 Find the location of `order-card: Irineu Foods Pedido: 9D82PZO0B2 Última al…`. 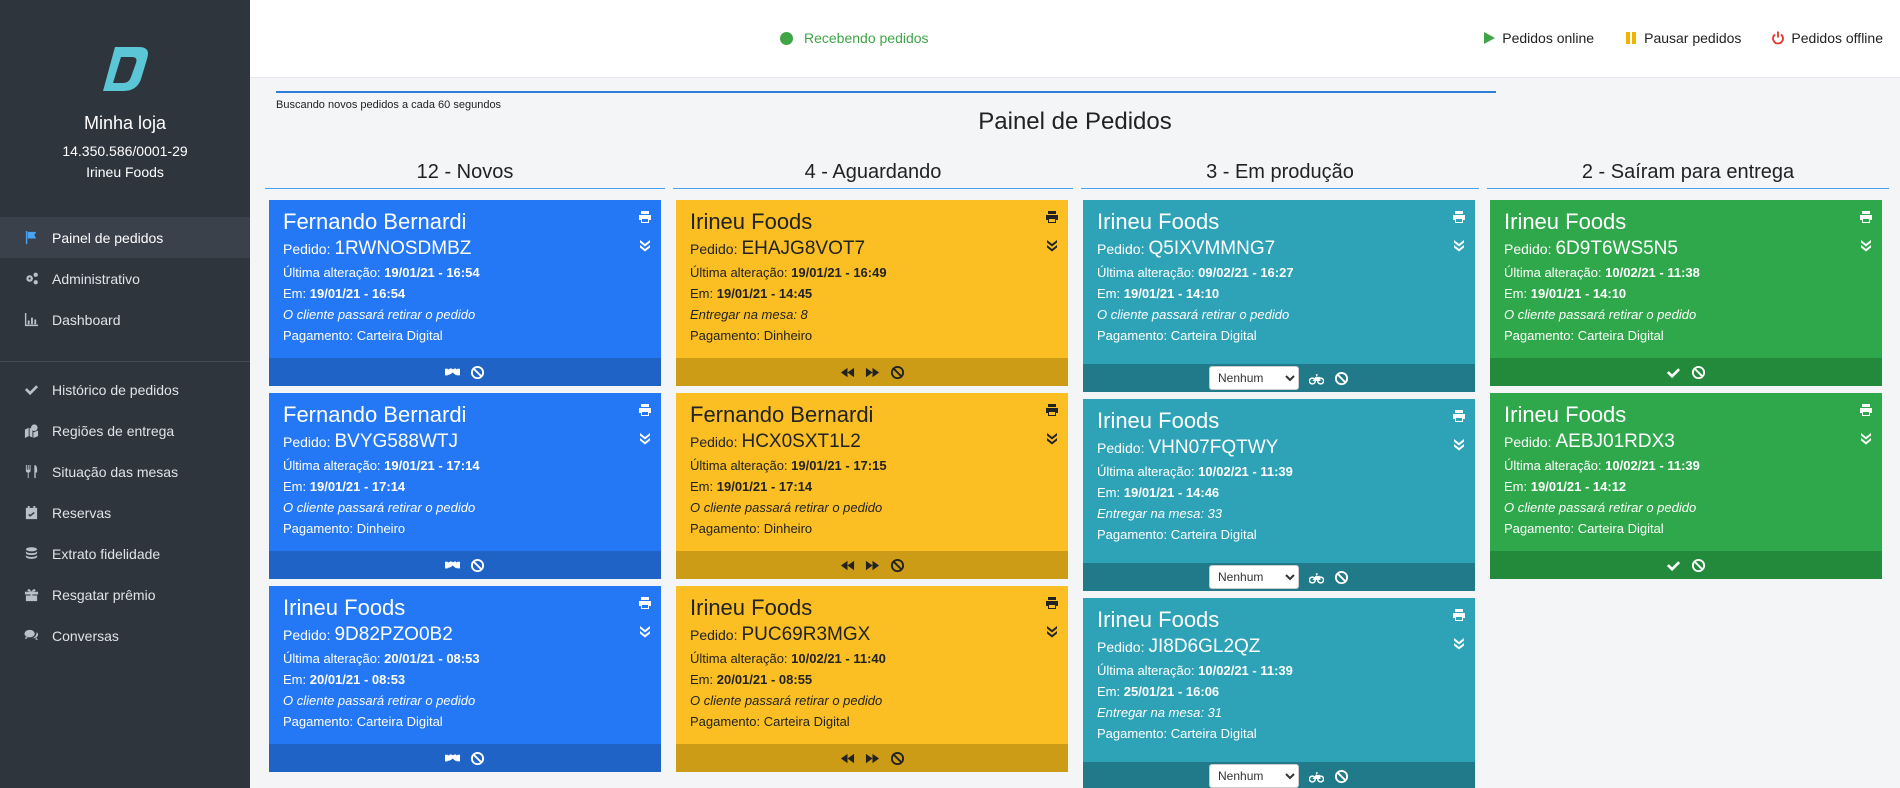

order-card: Irineu Foods Pedido: 9D82PZO0B2 Última al… is located at coordinates (465, 679).